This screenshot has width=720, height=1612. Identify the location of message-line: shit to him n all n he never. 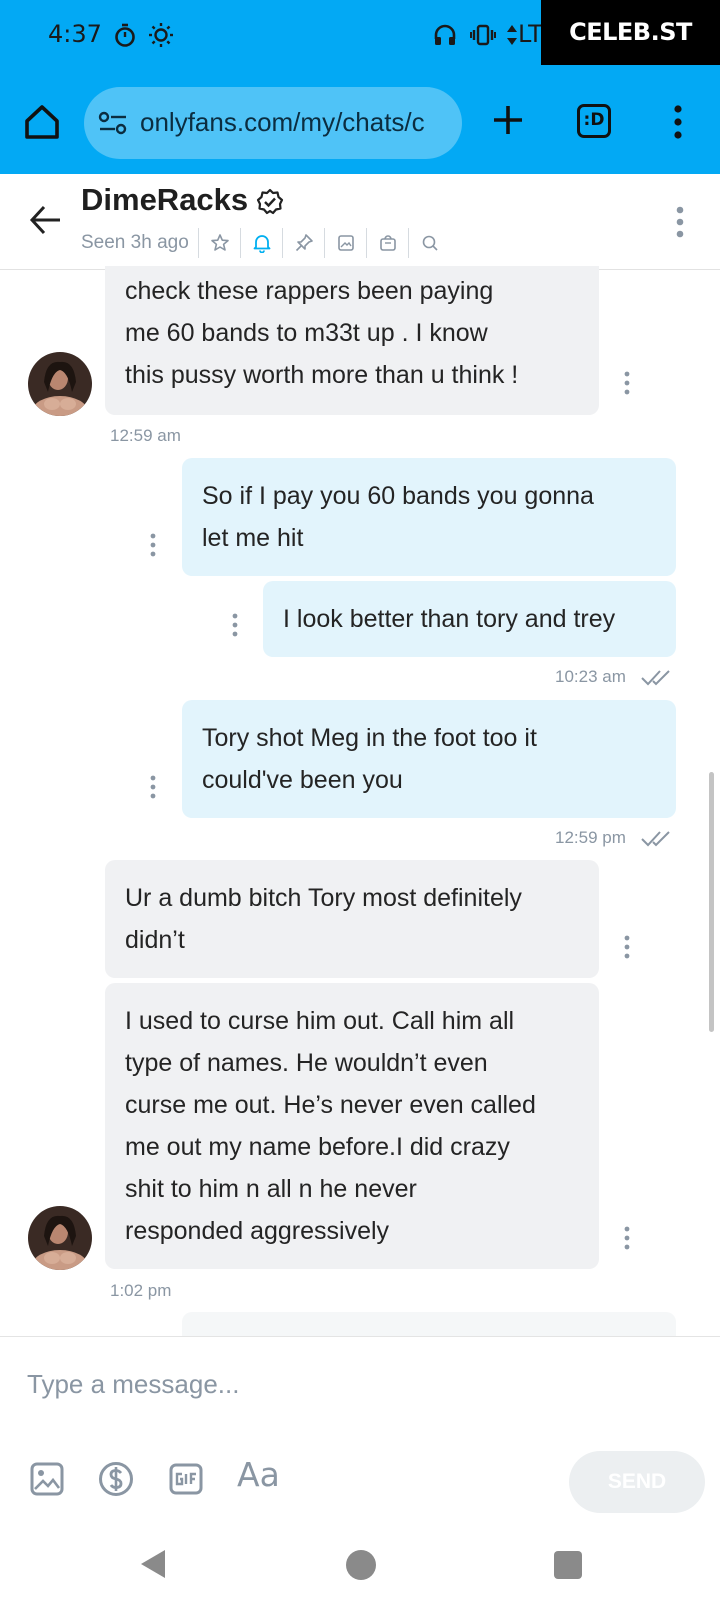
(271, 1189).